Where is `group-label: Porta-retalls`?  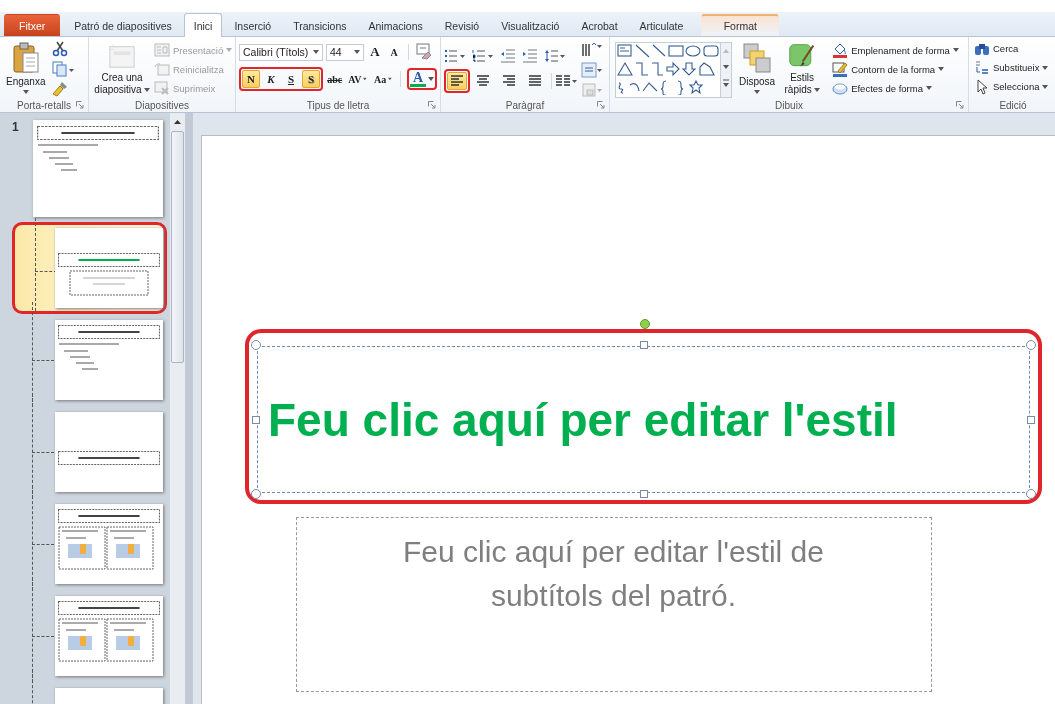 group-label: Porta-retalls is located at coordinates (44, 105).